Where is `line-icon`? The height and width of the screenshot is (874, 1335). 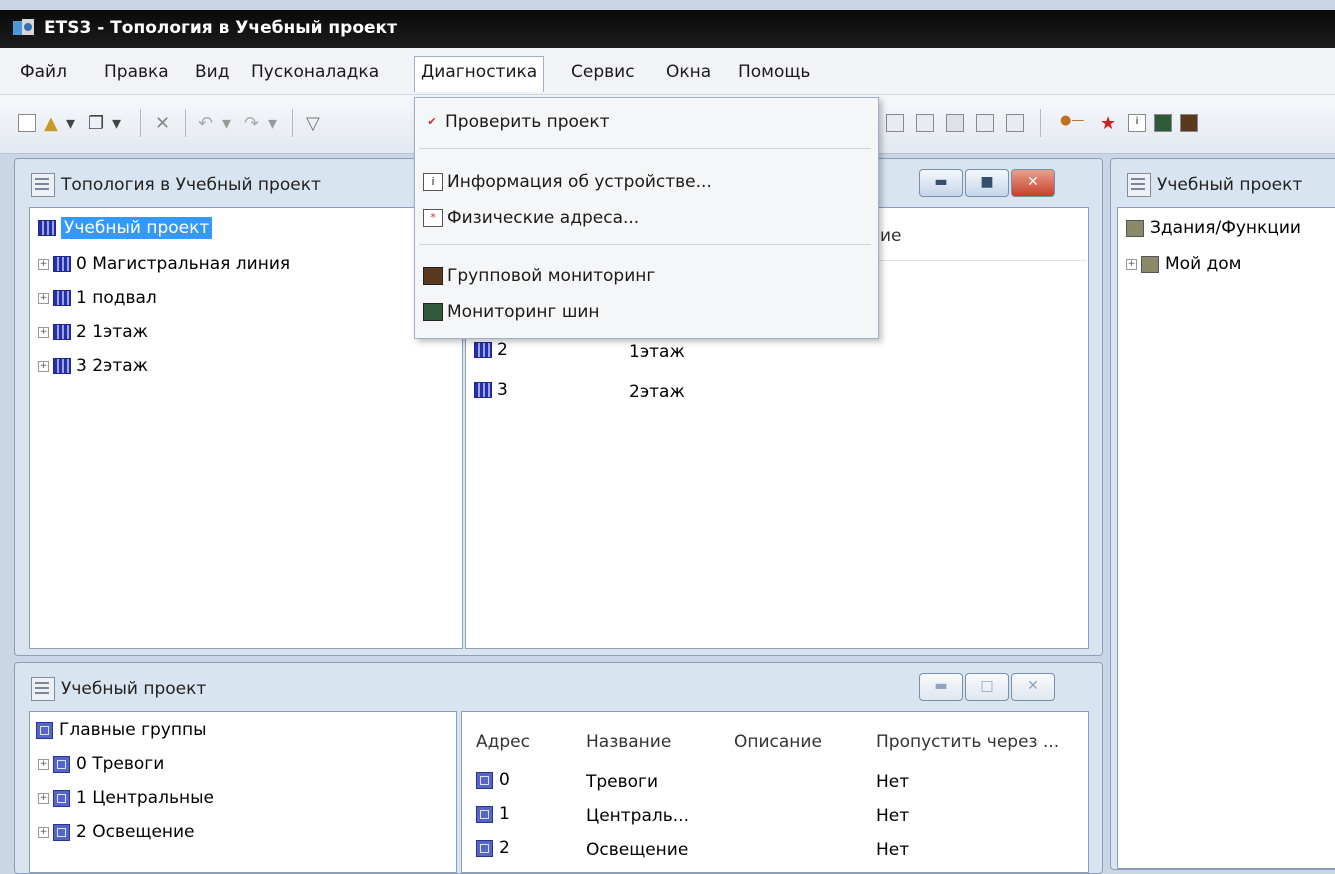
line-icon is located at coordinates (483, 350).